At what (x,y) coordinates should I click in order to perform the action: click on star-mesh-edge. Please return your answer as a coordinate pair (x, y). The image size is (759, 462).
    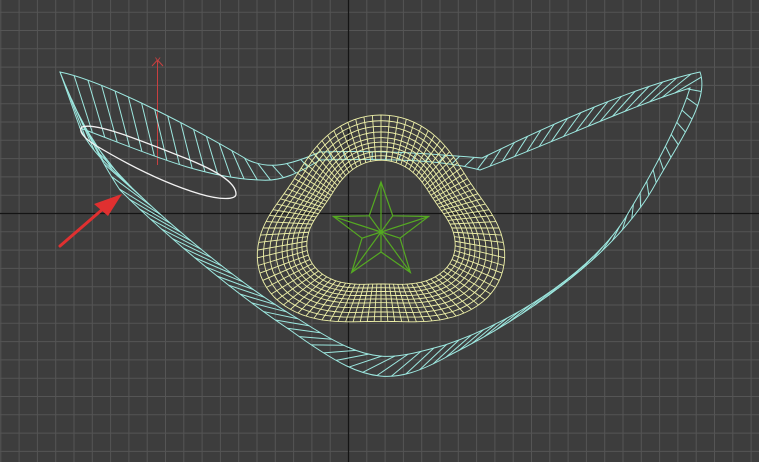
    Looking at the image, I should click on (357, 224).